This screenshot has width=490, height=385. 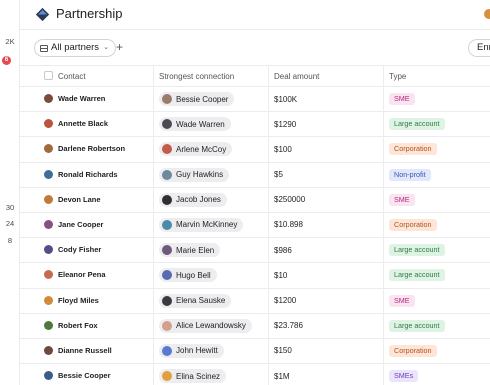 What do you see at coordinates (195, 300) in the screenshot?
I see `connection-chip: Elena Sauske` at bounding box center [195, 300].